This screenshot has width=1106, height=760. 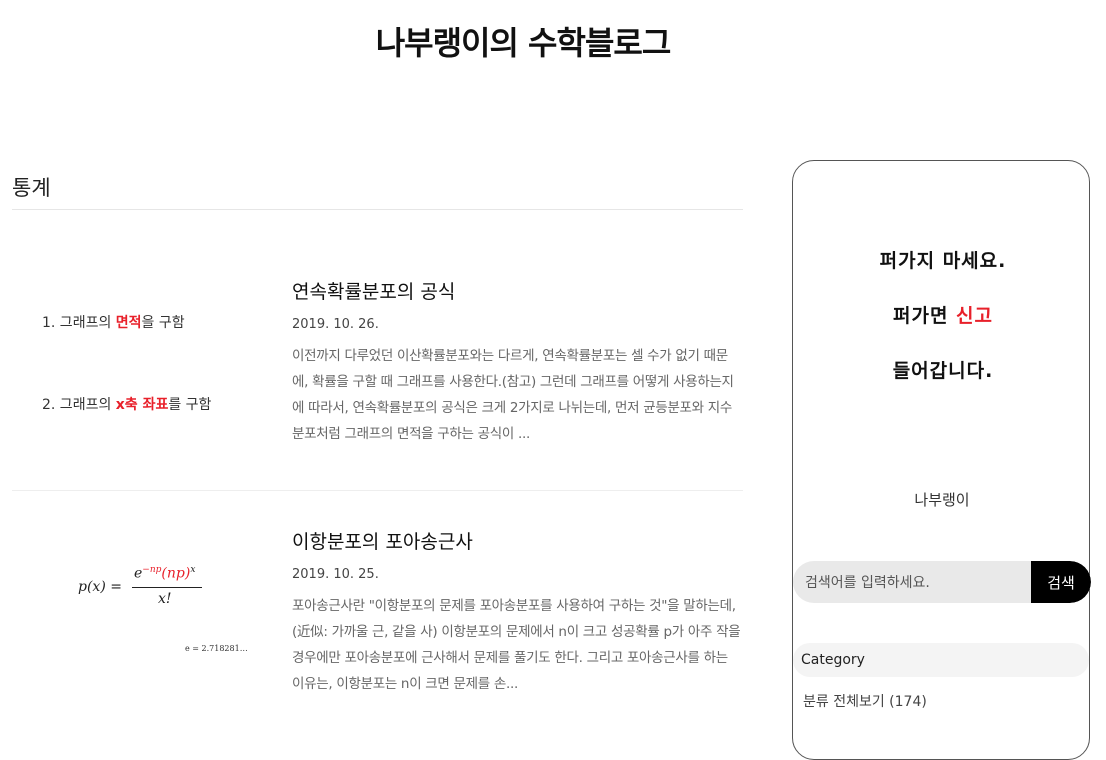 I want to click on banner-line-3: 들어갑니다., so click(x=943, y=371).